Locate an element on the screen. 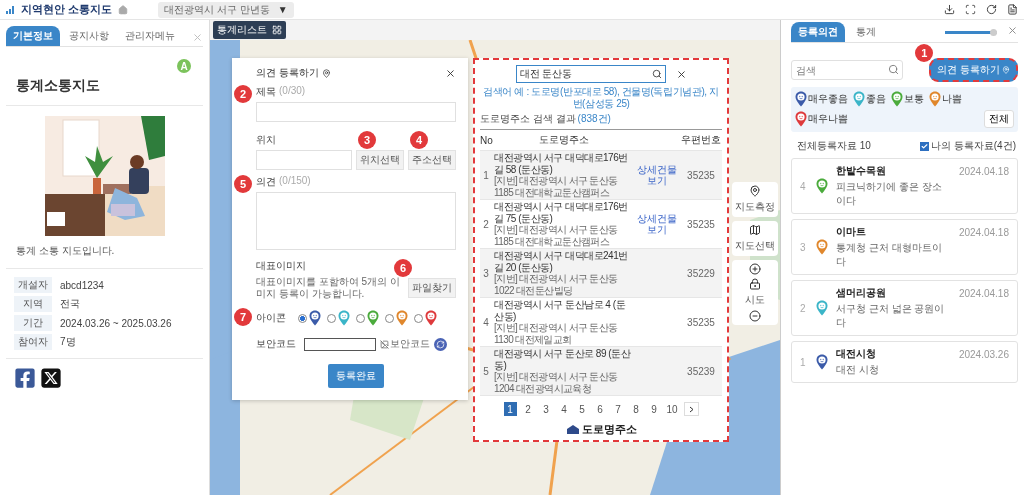 The height and width of the screenshot is (495, 1024). opinion-card: 4 한밭수목원 피크닉하기에 좋은 장소이다 2024.04.18 is located at coordinates (904, 186).